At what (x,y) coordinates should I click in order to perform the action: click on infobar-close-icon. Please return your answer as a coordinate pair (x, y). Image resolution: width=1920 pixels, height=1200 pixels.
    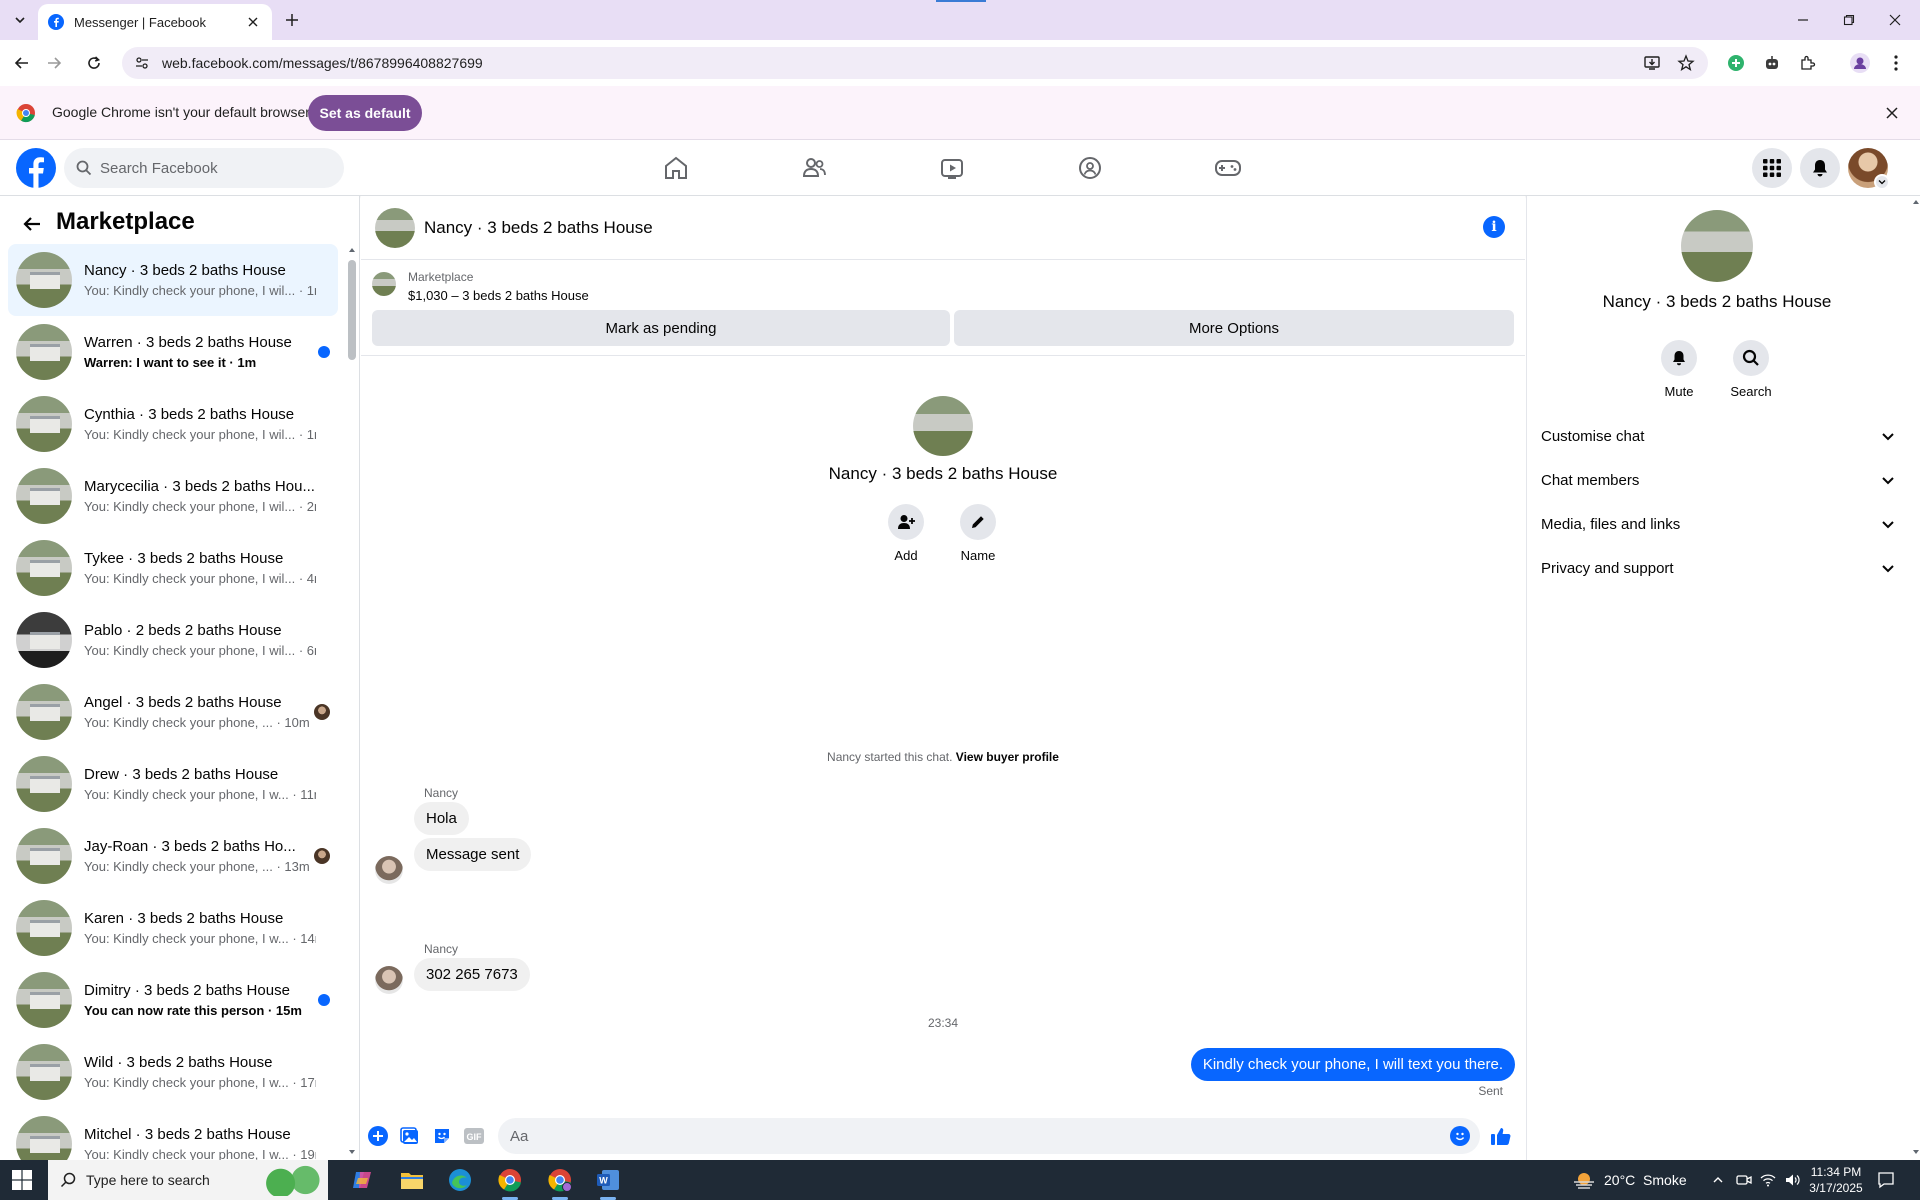
    Looking at the image, I should click on (1892, 113).